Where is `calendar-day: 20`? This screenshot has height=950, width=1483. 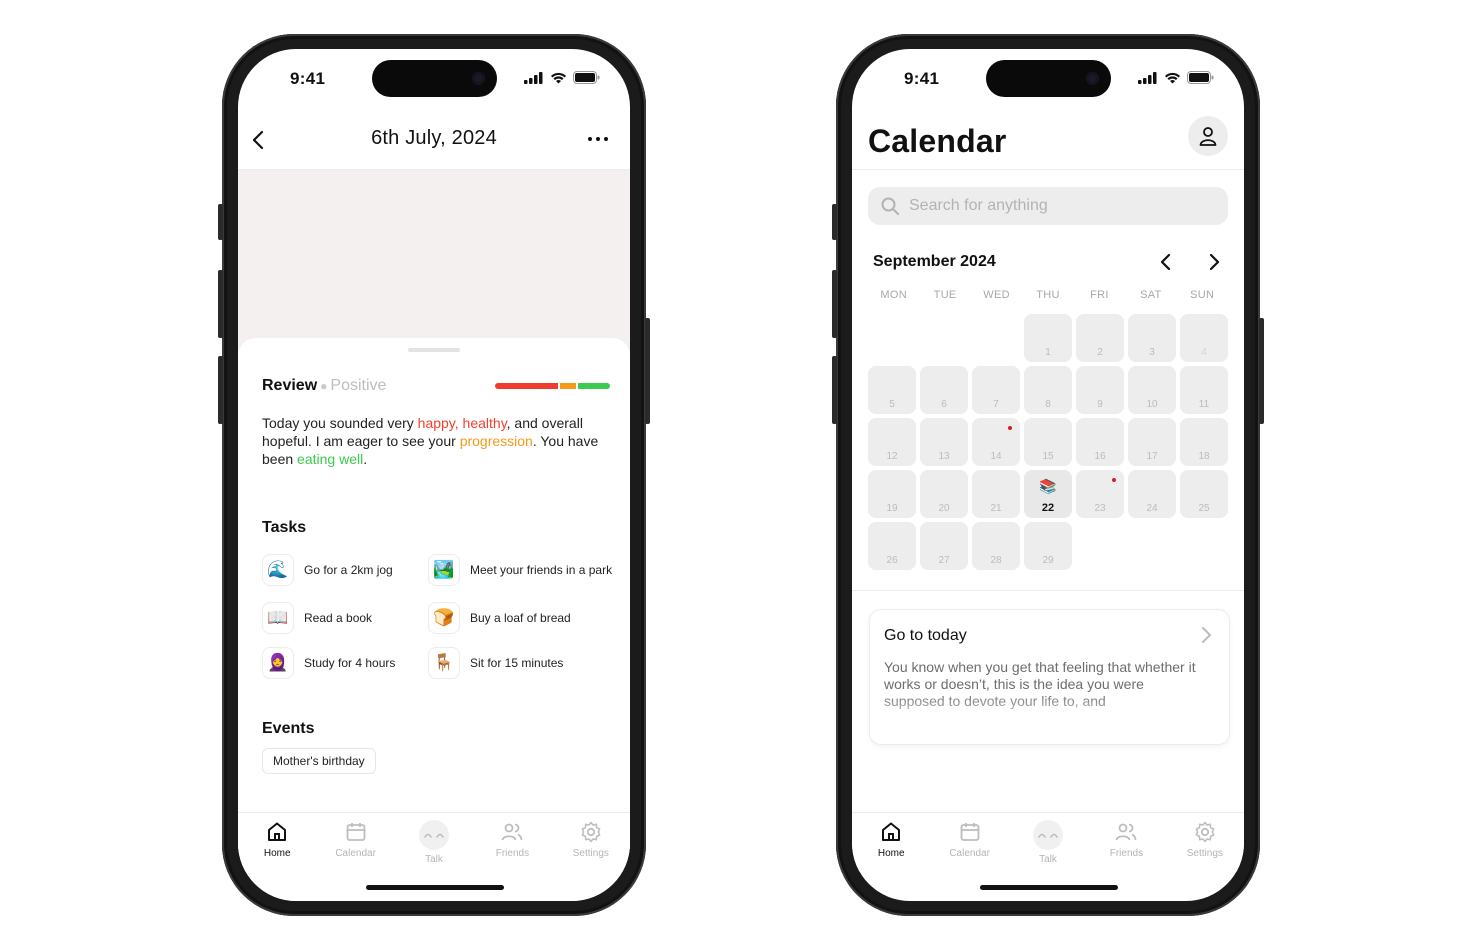
calendar-day: 20 is located at coordinates (944, 494).